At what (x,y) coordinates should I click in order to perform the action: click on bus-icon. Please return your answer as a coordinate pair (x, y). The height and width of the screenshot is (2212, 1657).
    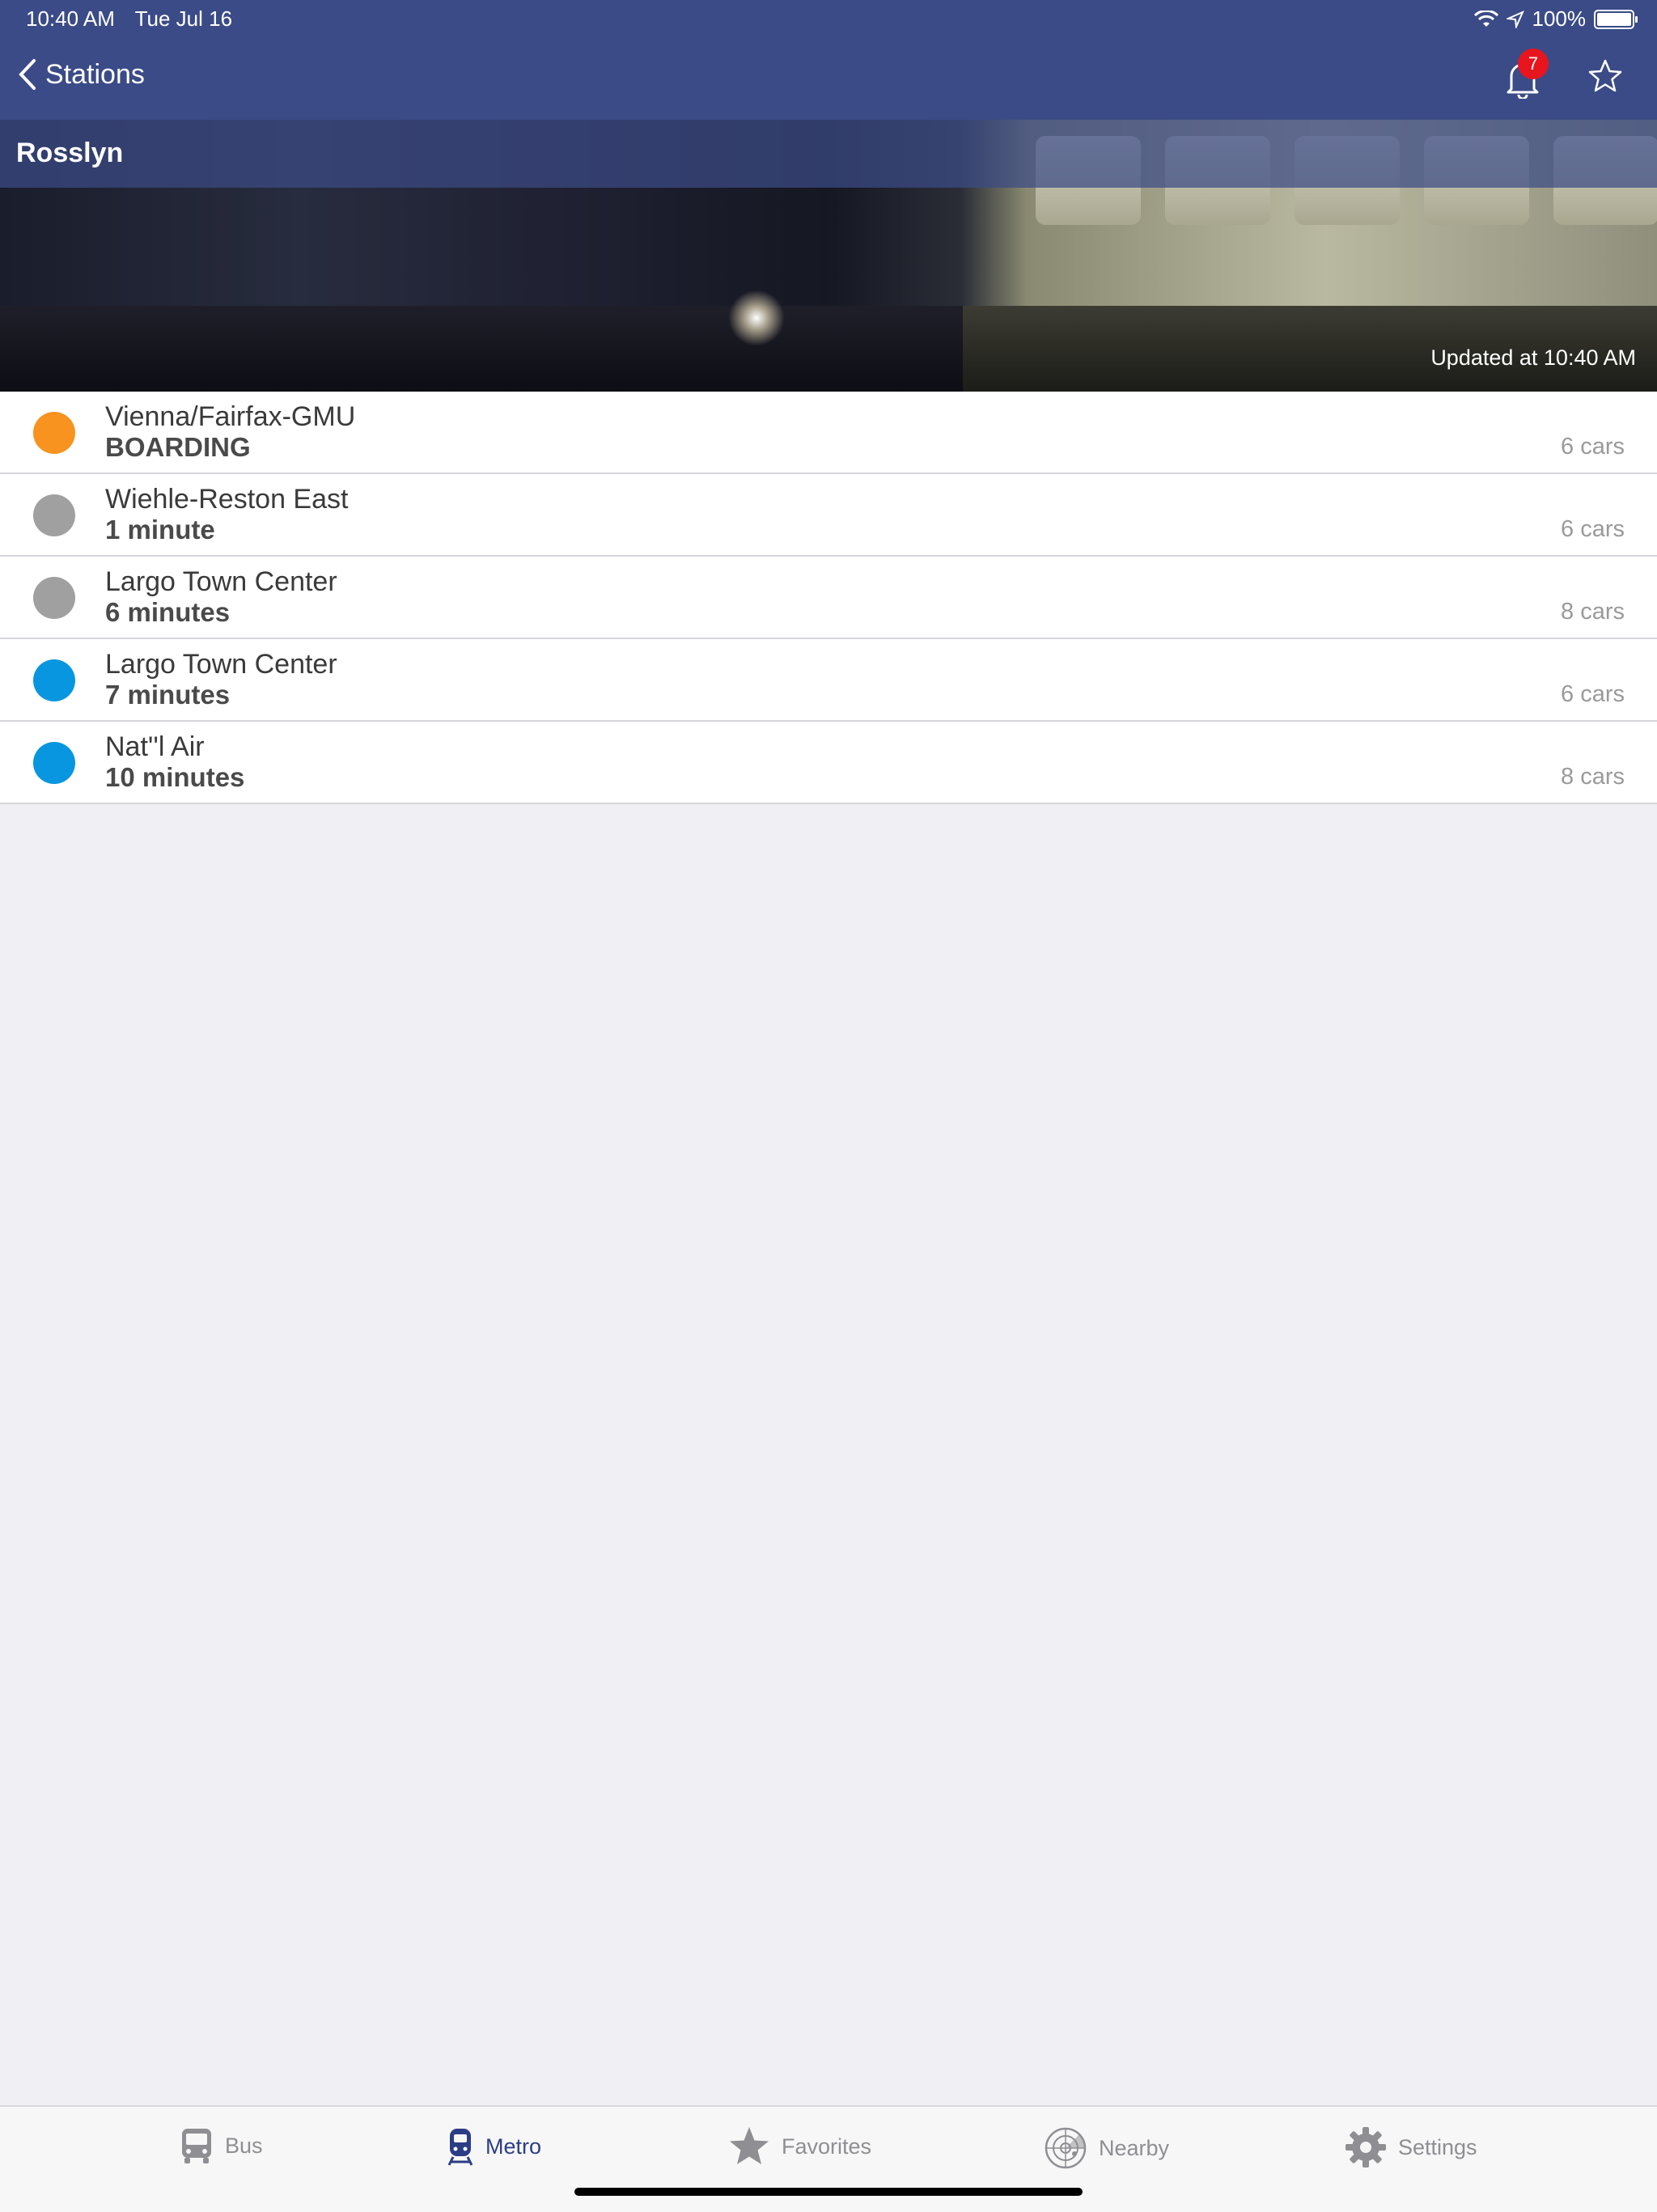
    Looking at the image, I should click on (196, 2146).